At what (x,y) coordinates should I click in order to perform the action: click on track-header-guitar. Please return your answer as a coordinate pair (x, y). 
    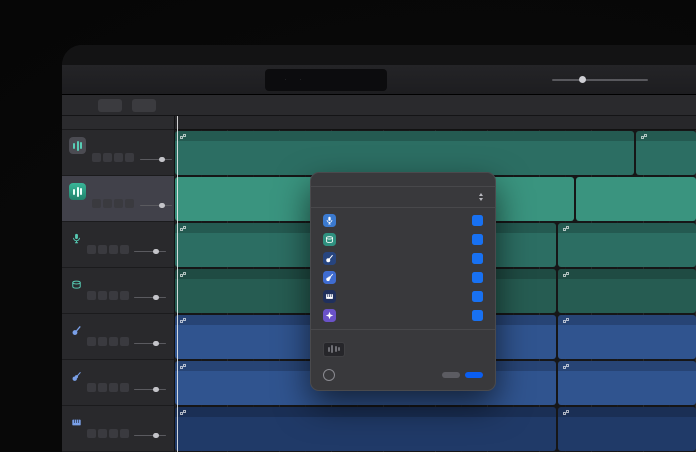
    Looking at the image, I should click on (118, 383).